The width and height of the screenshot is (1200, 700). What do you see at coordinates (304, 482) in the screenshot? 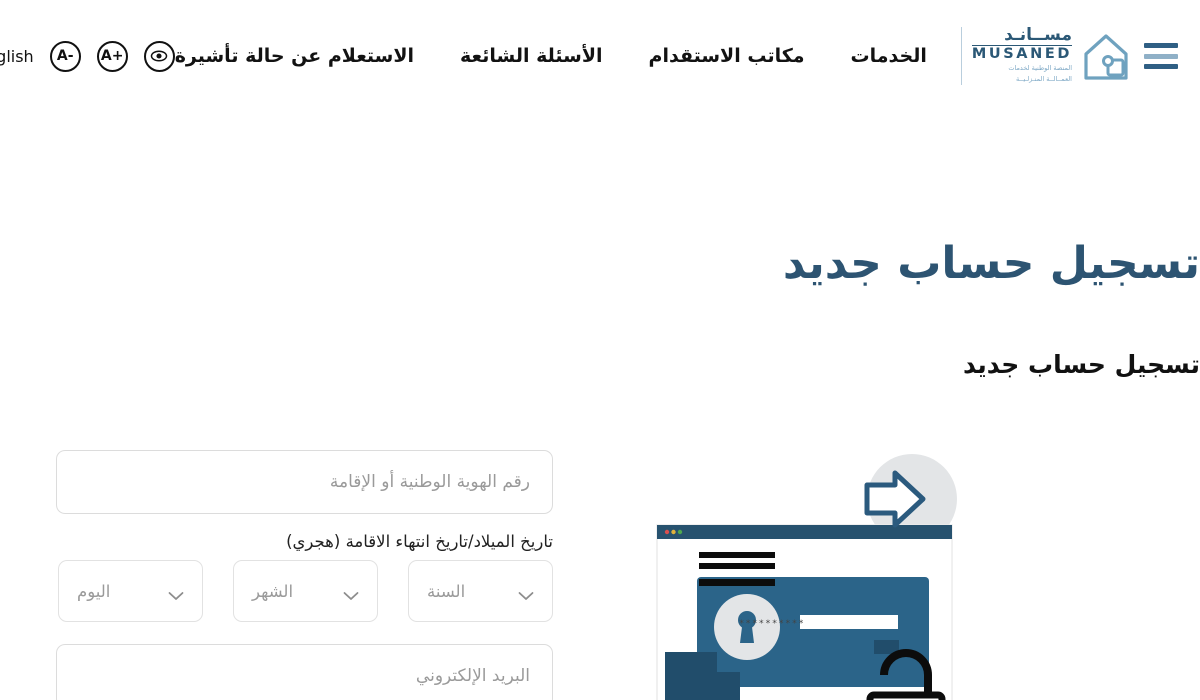
I see `national-id-input: رقم الهوية الوطنية أو الإقامة` at bounding box center [304, 482].